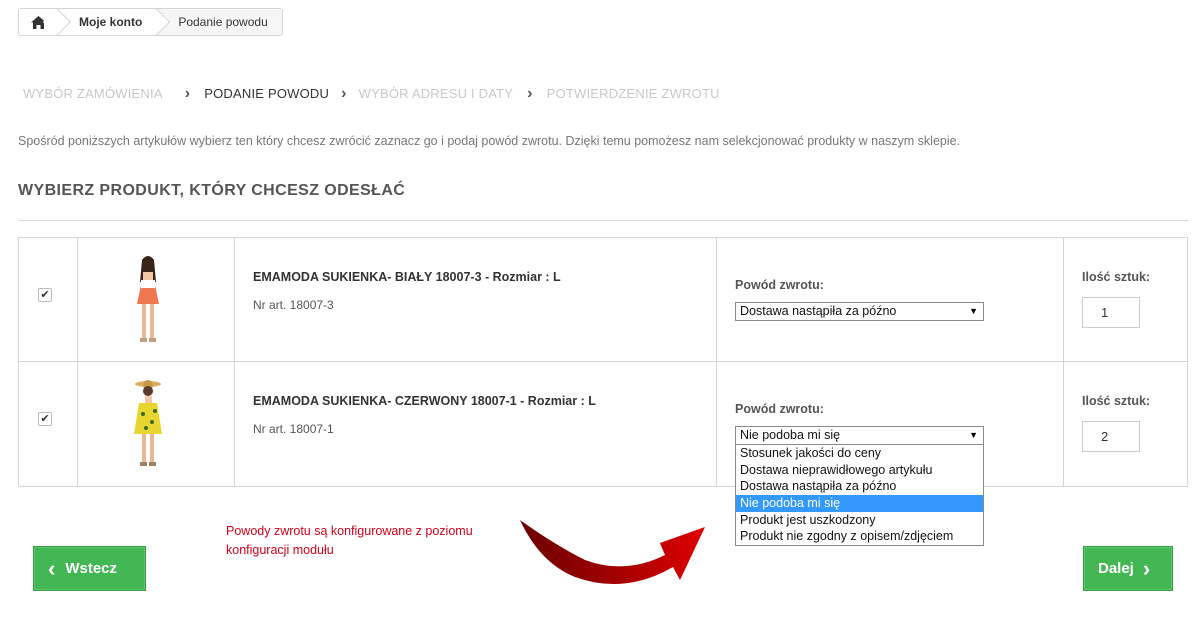 The image size is (1203, 619). What do you see at coordinates (223, 22) in the screenshot?
I see `breadcrumb-current-label: Podanie powodu` at bounding box center [223, 22].